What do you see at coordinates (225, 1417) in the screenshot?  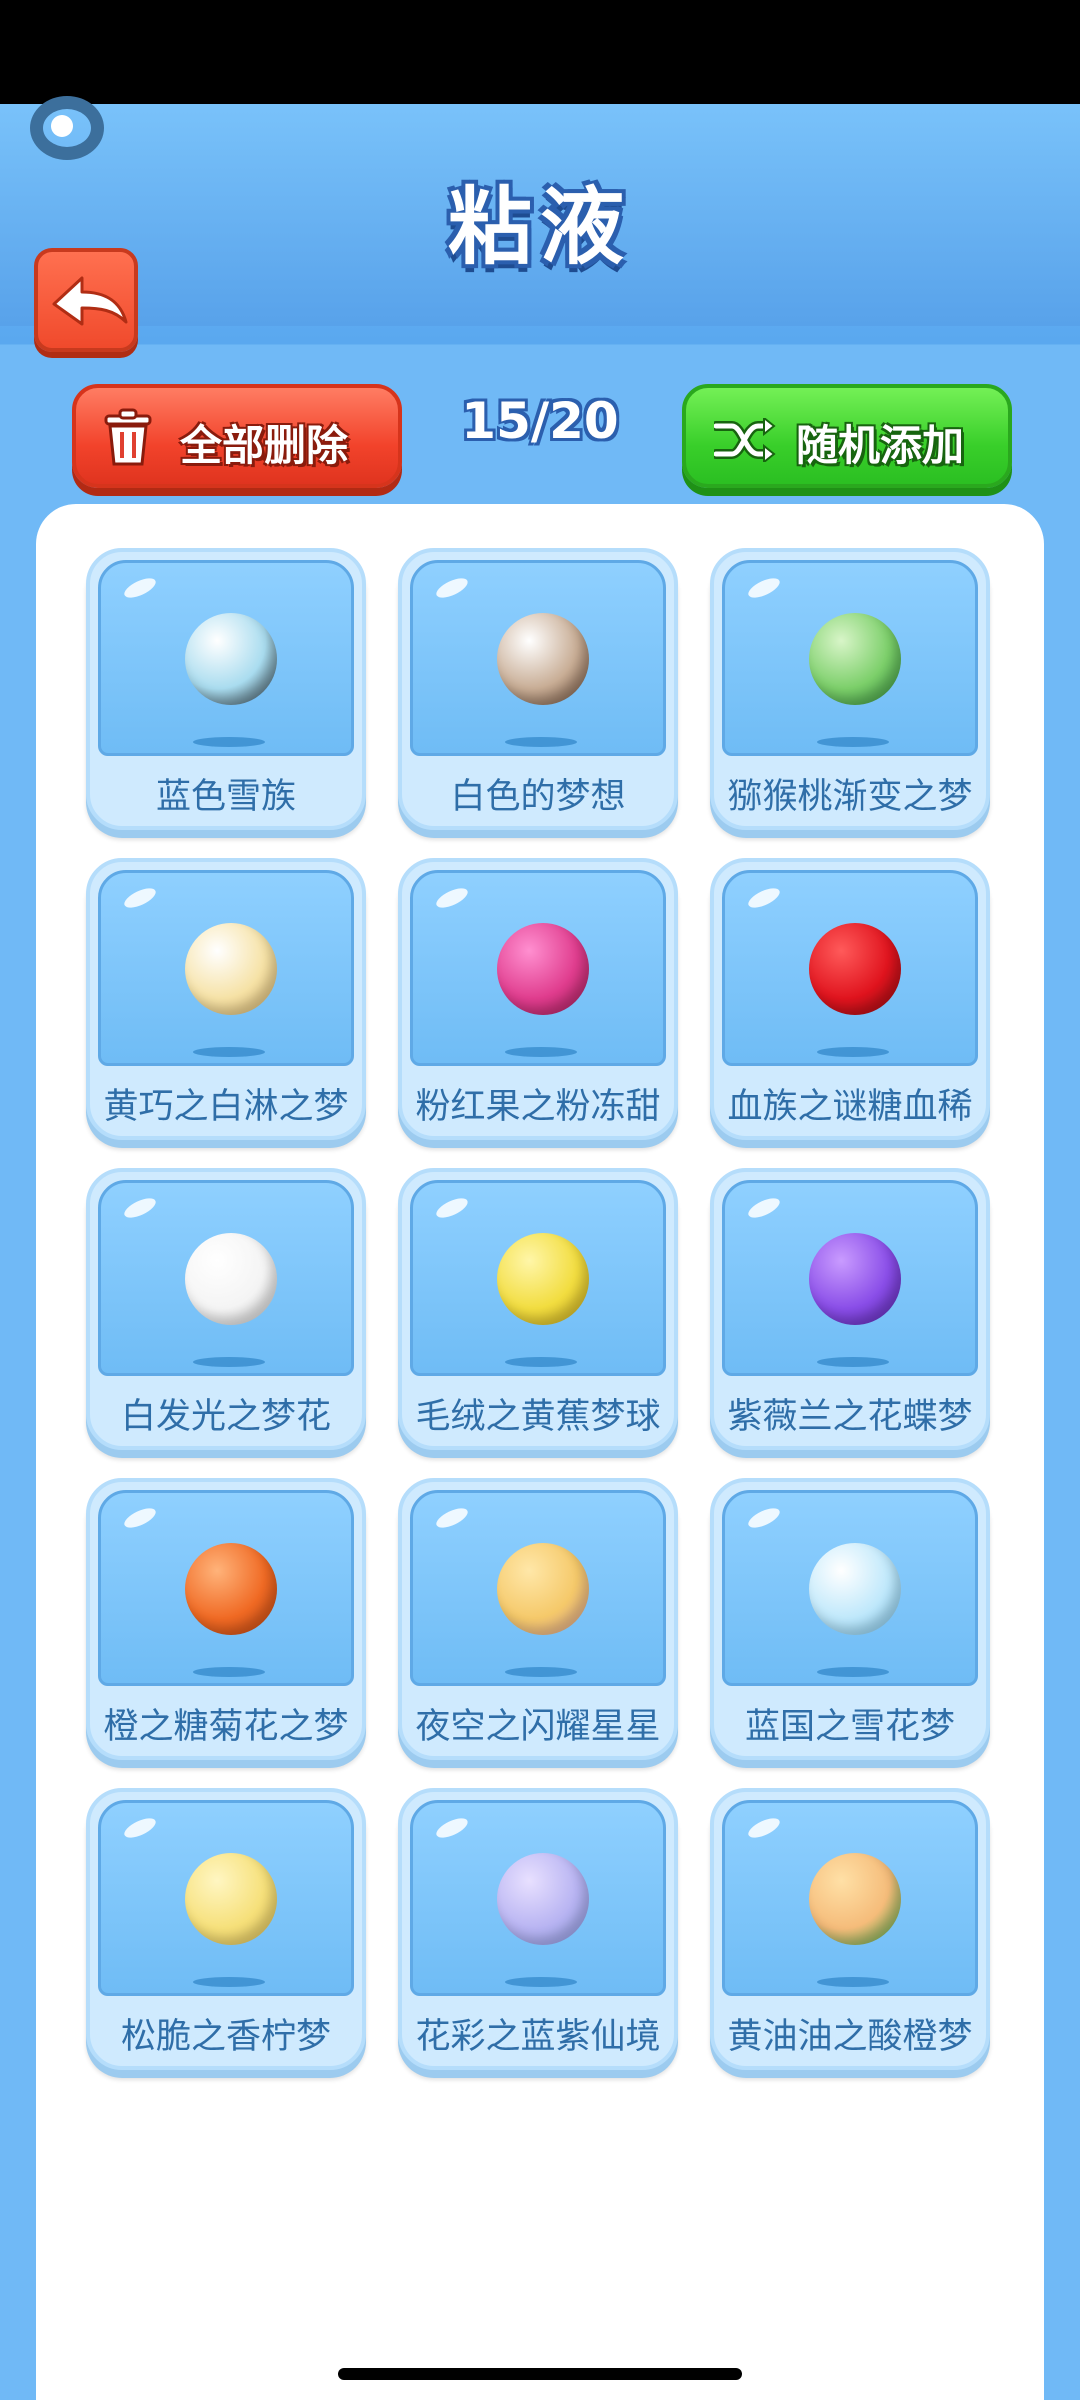 I see `slime-name: 白发光之梦花` at bounding box center [225, 1417].